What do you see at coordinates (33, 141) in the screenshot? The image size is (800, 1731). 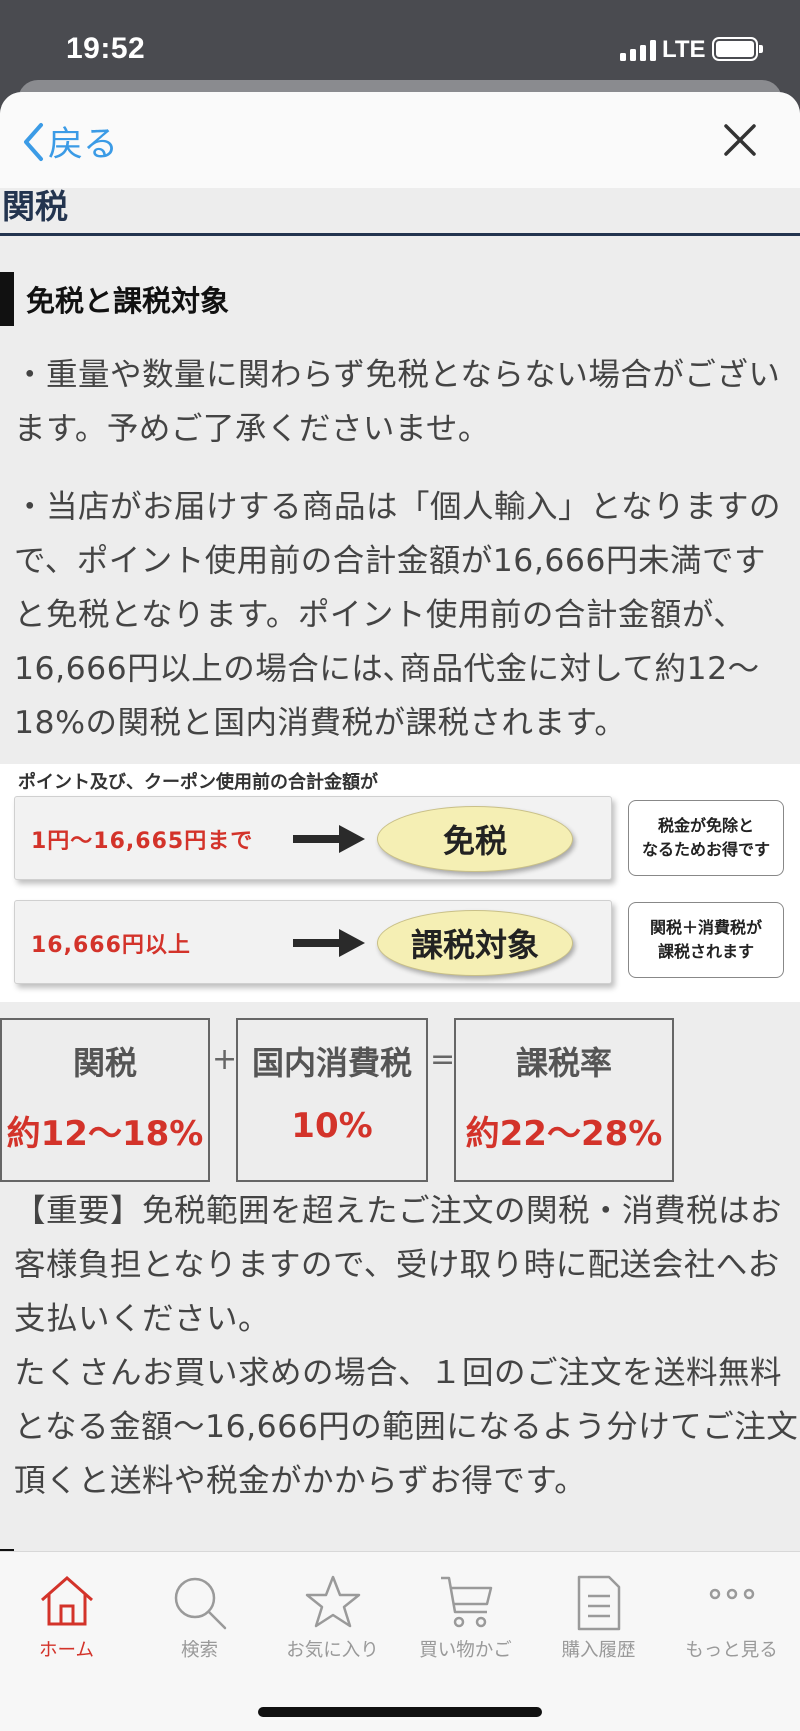 I see `chevron-left-icon` at bounding box center [33, 141].